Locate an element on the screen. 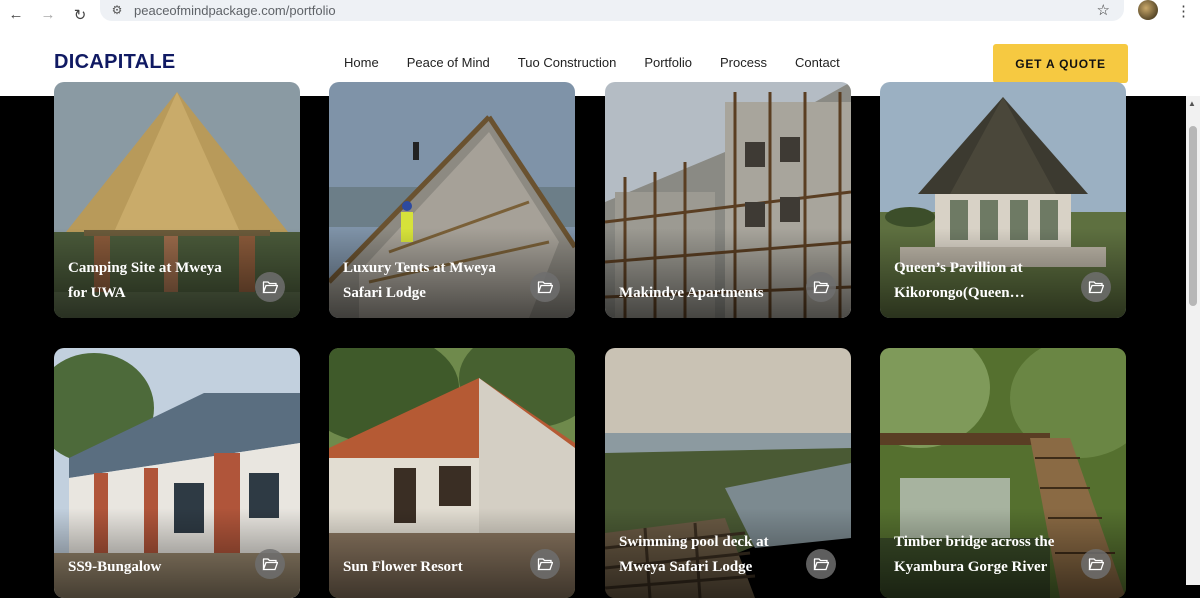 Image resolution: width=1200 pixels, height=598 pixels. card-title: Luxury Tents at Mweya Safari Lodge is located at coordinates (419, 280).